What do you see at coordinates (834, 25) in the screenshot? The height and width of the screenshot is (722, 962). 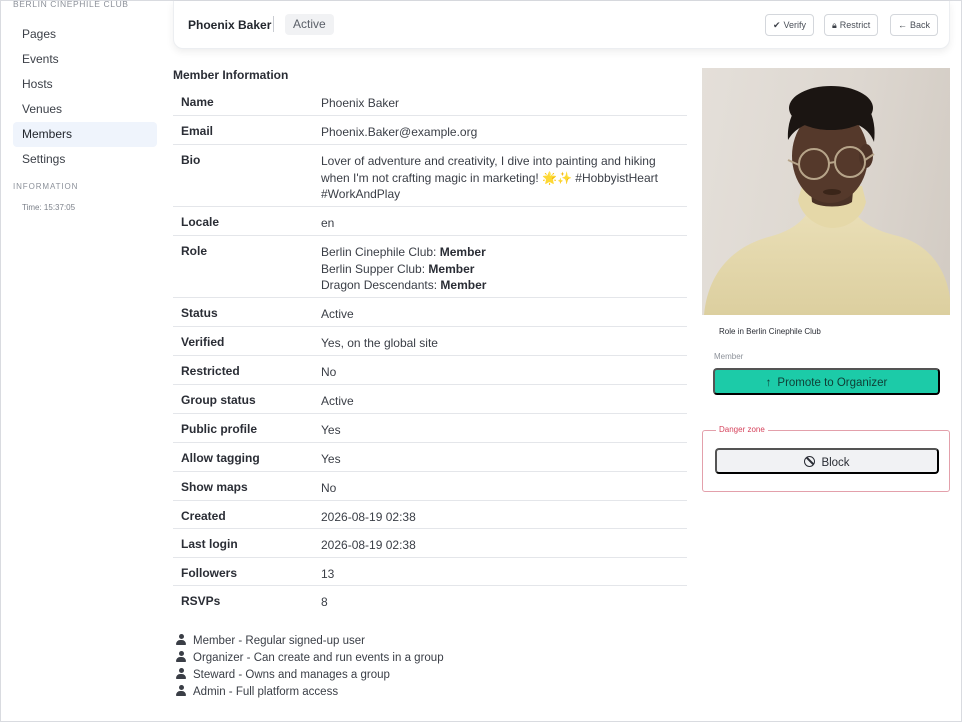 I see `lock-icon: 🔒︎` at bounding box center [834, 25].